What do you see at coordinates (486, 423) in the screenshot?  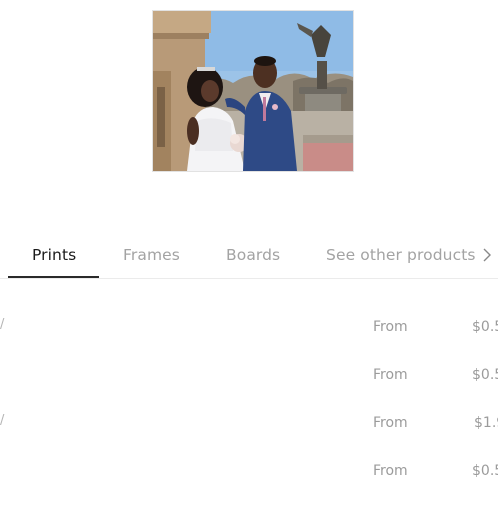 I see `price-value: $1.9` at bounding box center [486, 423].